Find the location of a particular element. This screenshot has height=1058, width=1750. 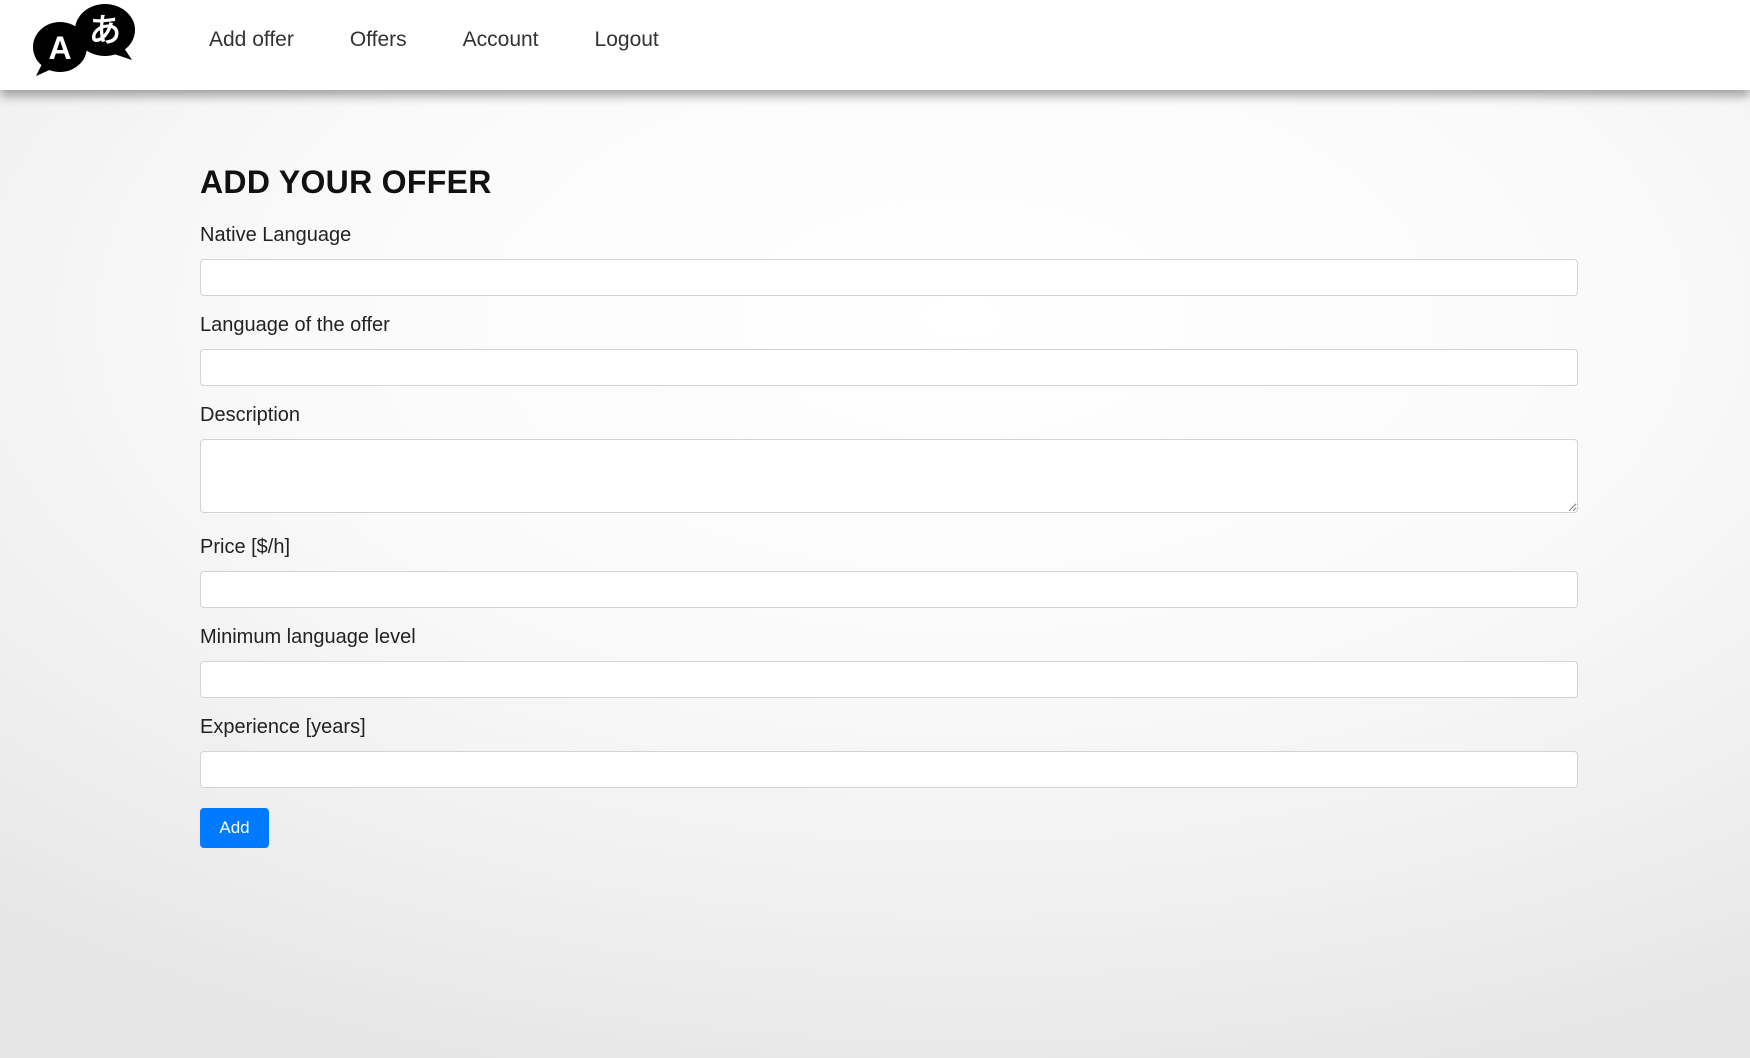

native-language-label: Native Language is located at coordinates (276, 235).